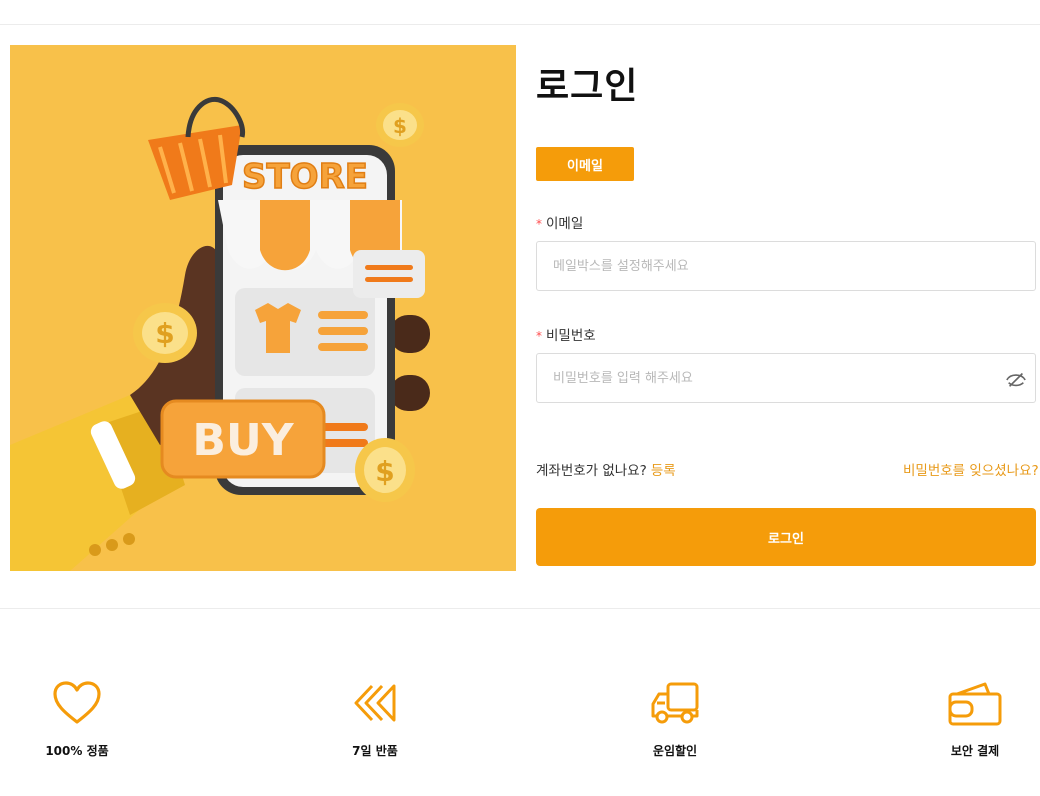 This screenshot has height=796, width=1040. I want to click on buy-sign-text: BUY, so click(243, 440).